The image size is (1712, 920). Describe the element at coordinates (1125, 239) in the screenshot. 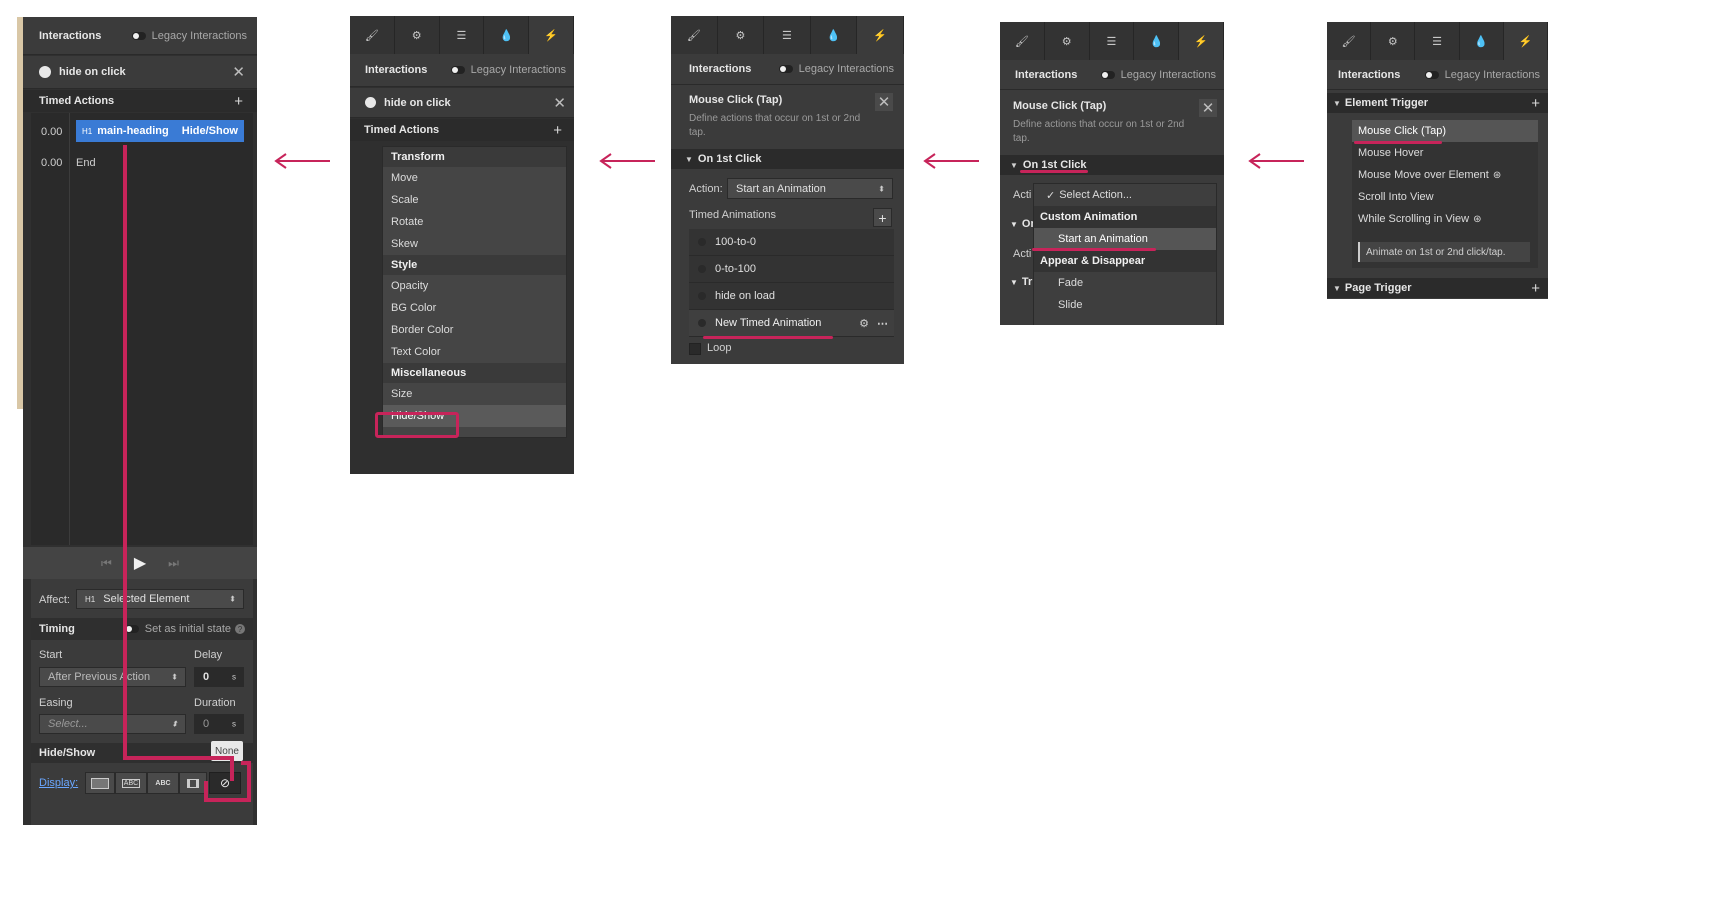

I see `dropdown-item-start-animation: Start an Animation` at that location.